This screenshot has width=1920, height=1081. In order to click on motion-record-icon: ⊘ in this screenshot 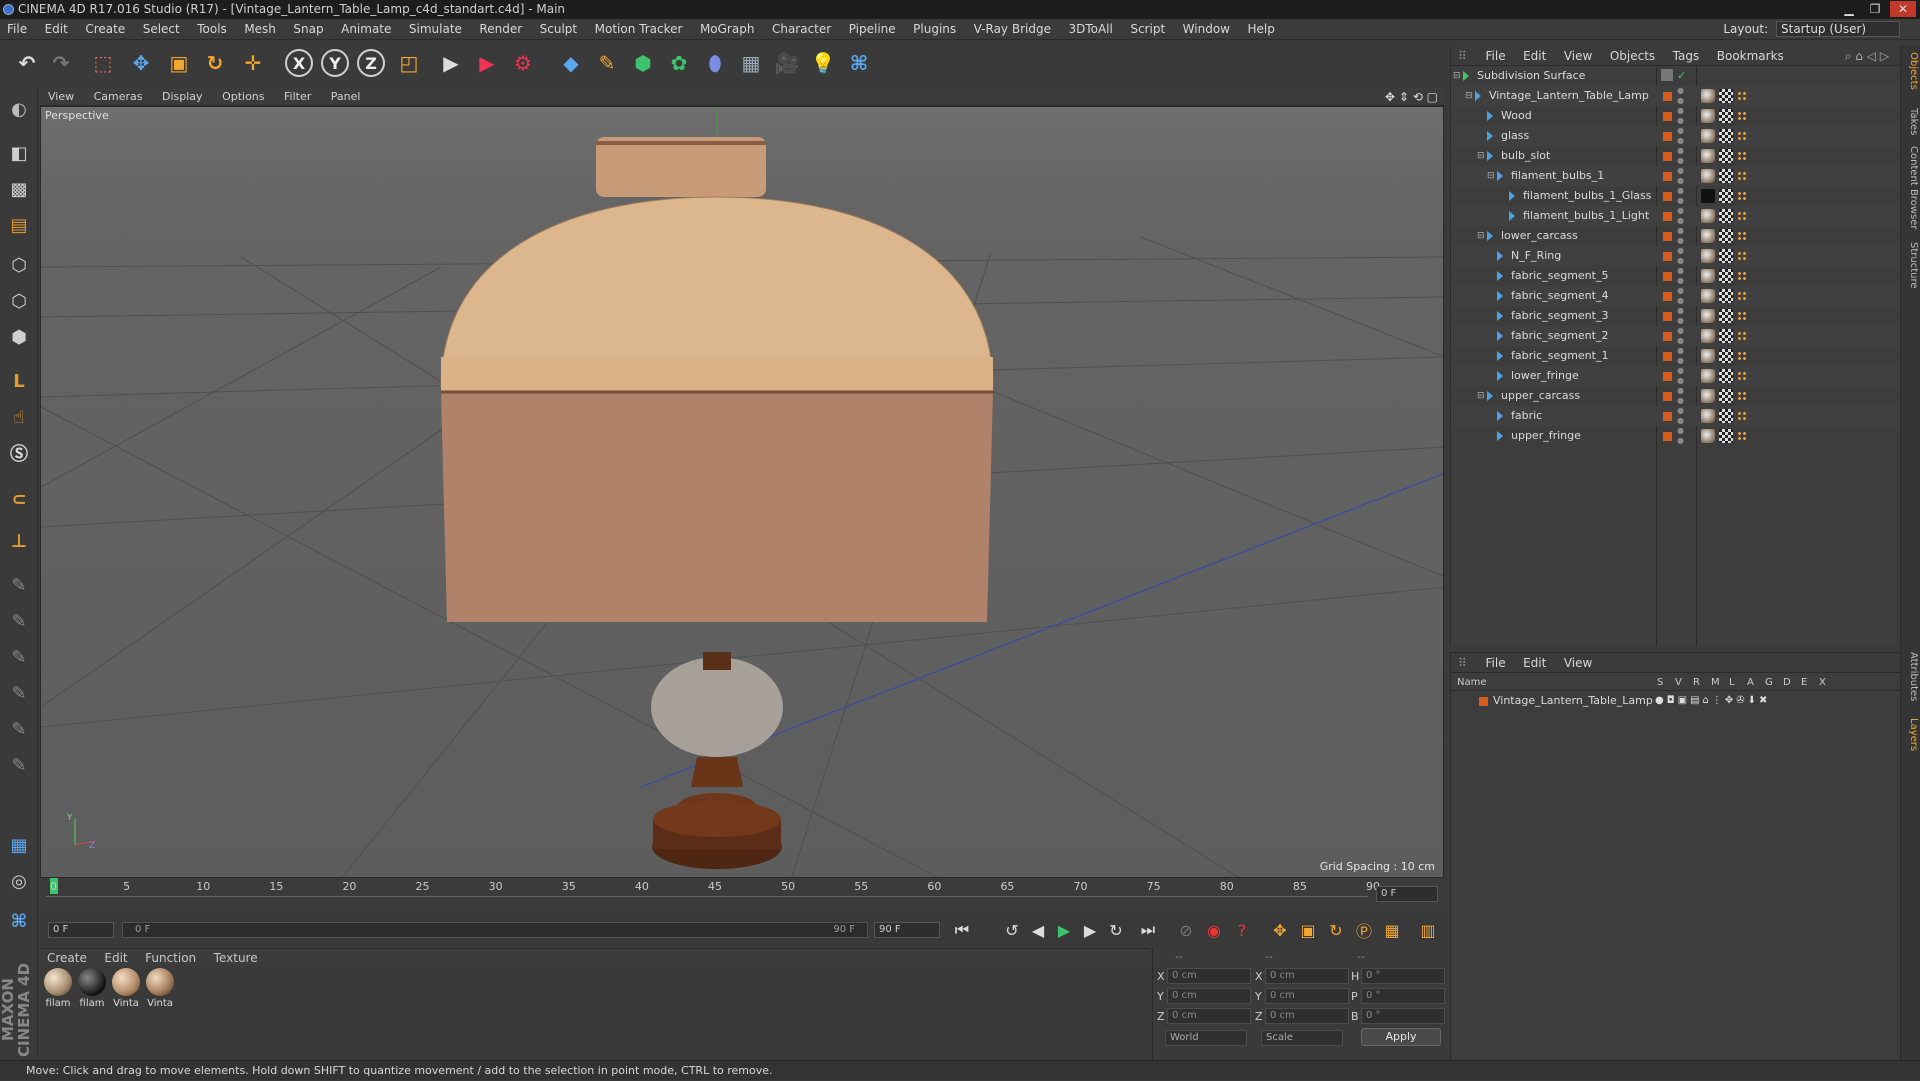, I will do `click(1186, 930)`.